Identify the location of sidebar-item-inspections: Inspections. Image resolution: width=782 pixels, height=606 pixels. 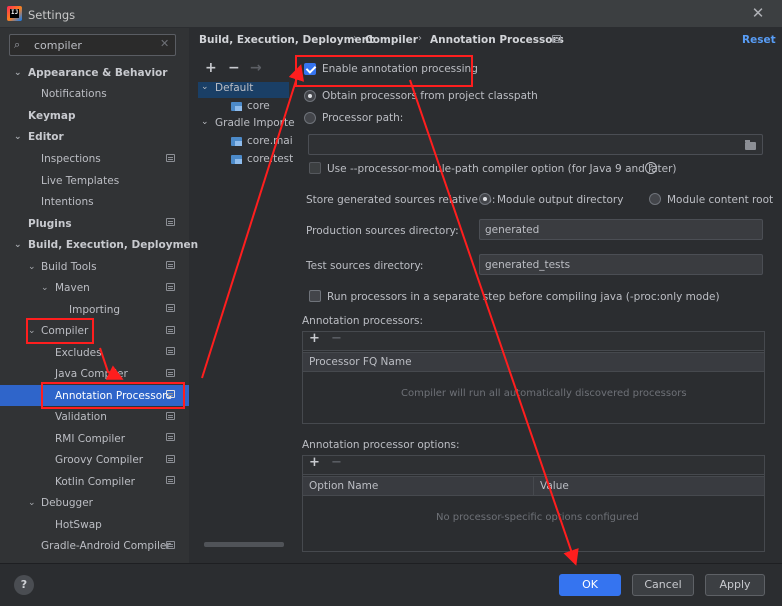
(71, 159).